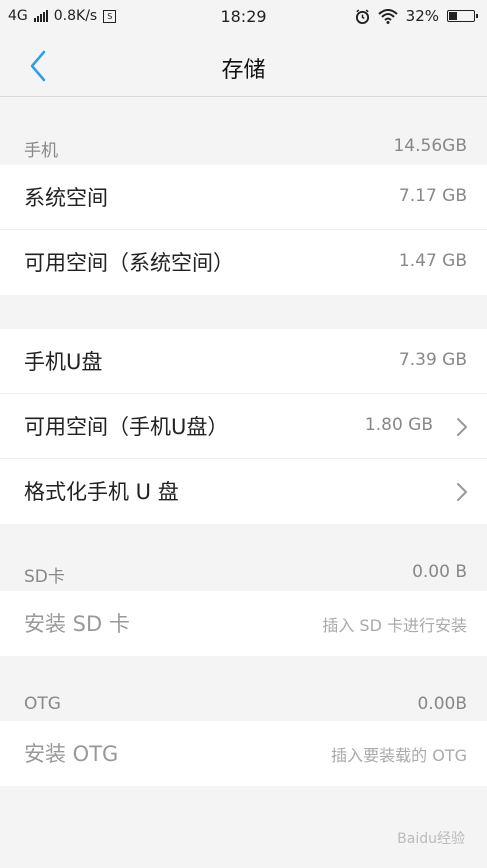 The image size is (487, 868). I want to click on battery-icon, so click(462, 16).